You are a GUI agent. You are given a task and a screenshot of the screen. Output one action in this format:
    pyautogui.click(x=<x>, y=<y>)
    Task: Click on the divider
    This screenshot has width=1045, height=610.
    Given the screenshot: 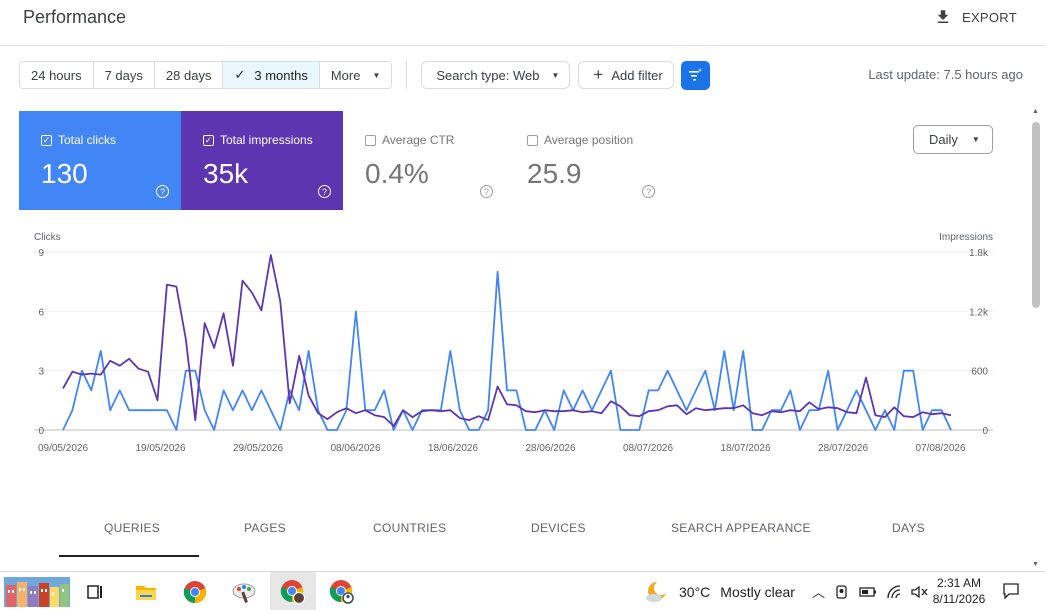 What is the action you would take?
    pyautogui.click(x=407, y=75)
    